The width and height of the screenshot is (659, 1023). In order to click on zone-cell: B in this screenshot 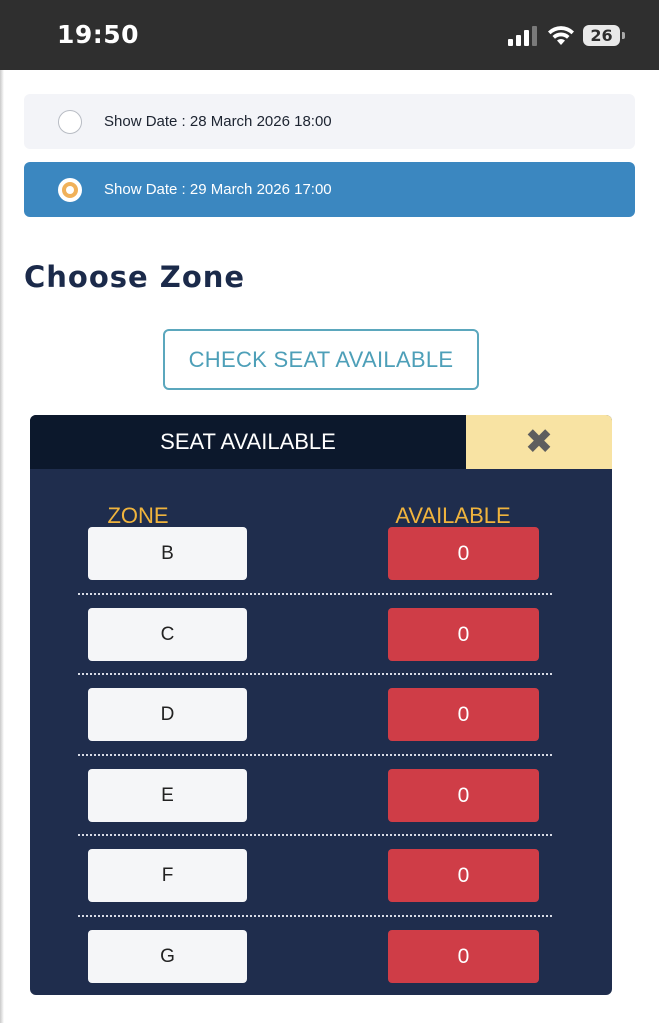, I will do `click(167, 553)`.